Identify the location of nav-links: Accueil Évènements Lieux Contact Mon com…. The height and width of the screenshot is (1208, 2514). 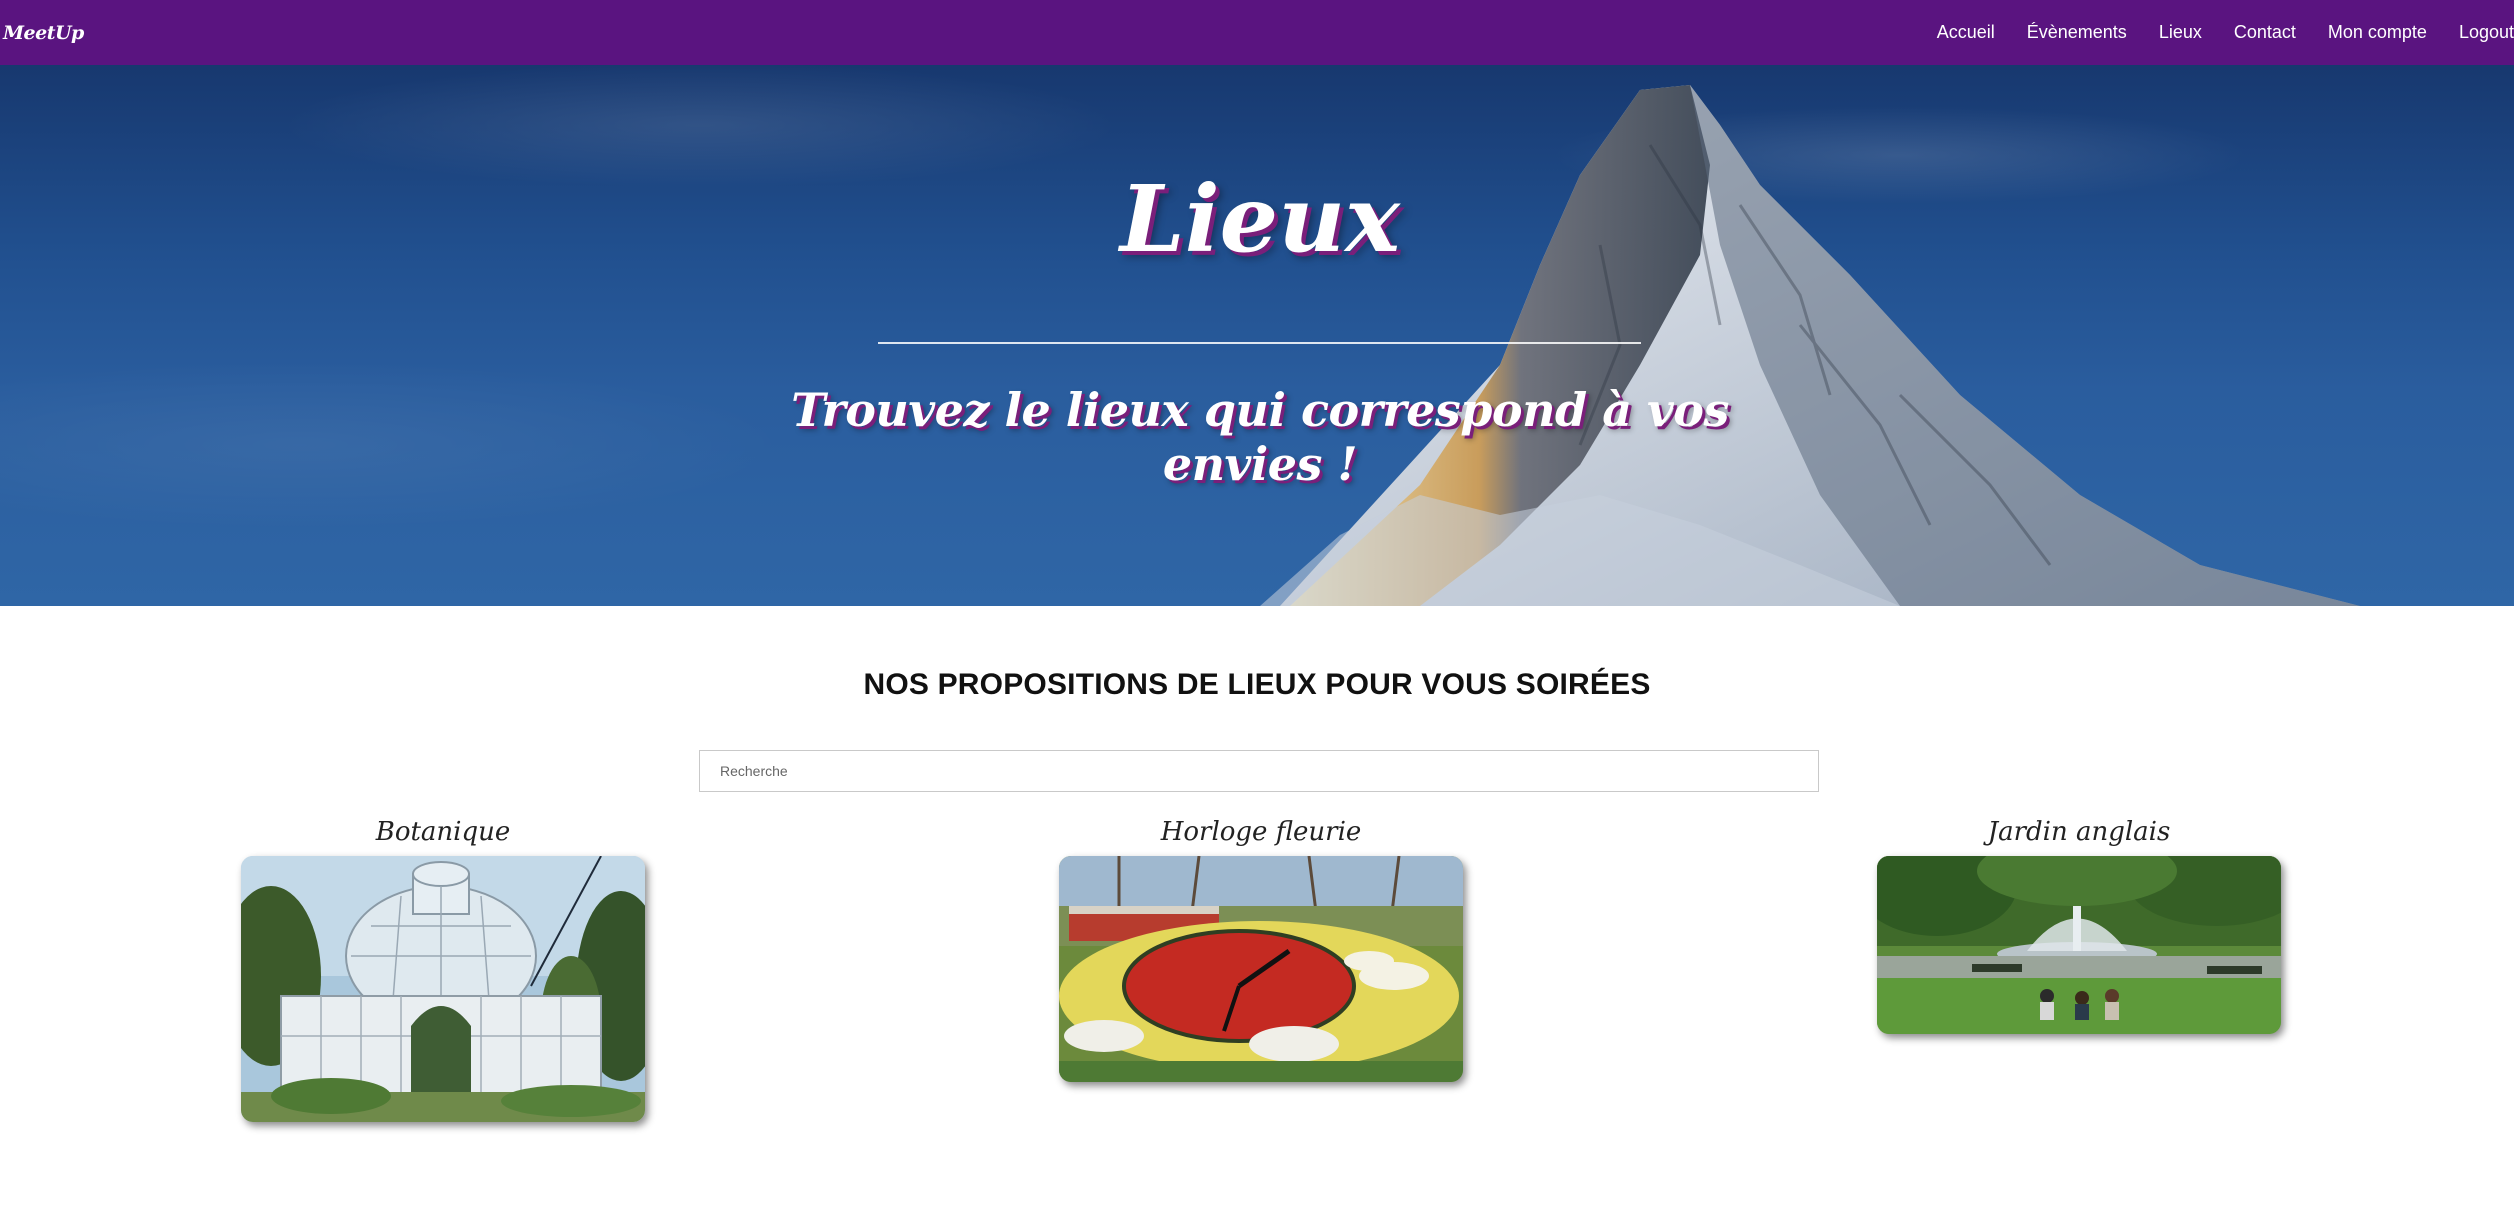
(2209, 32).